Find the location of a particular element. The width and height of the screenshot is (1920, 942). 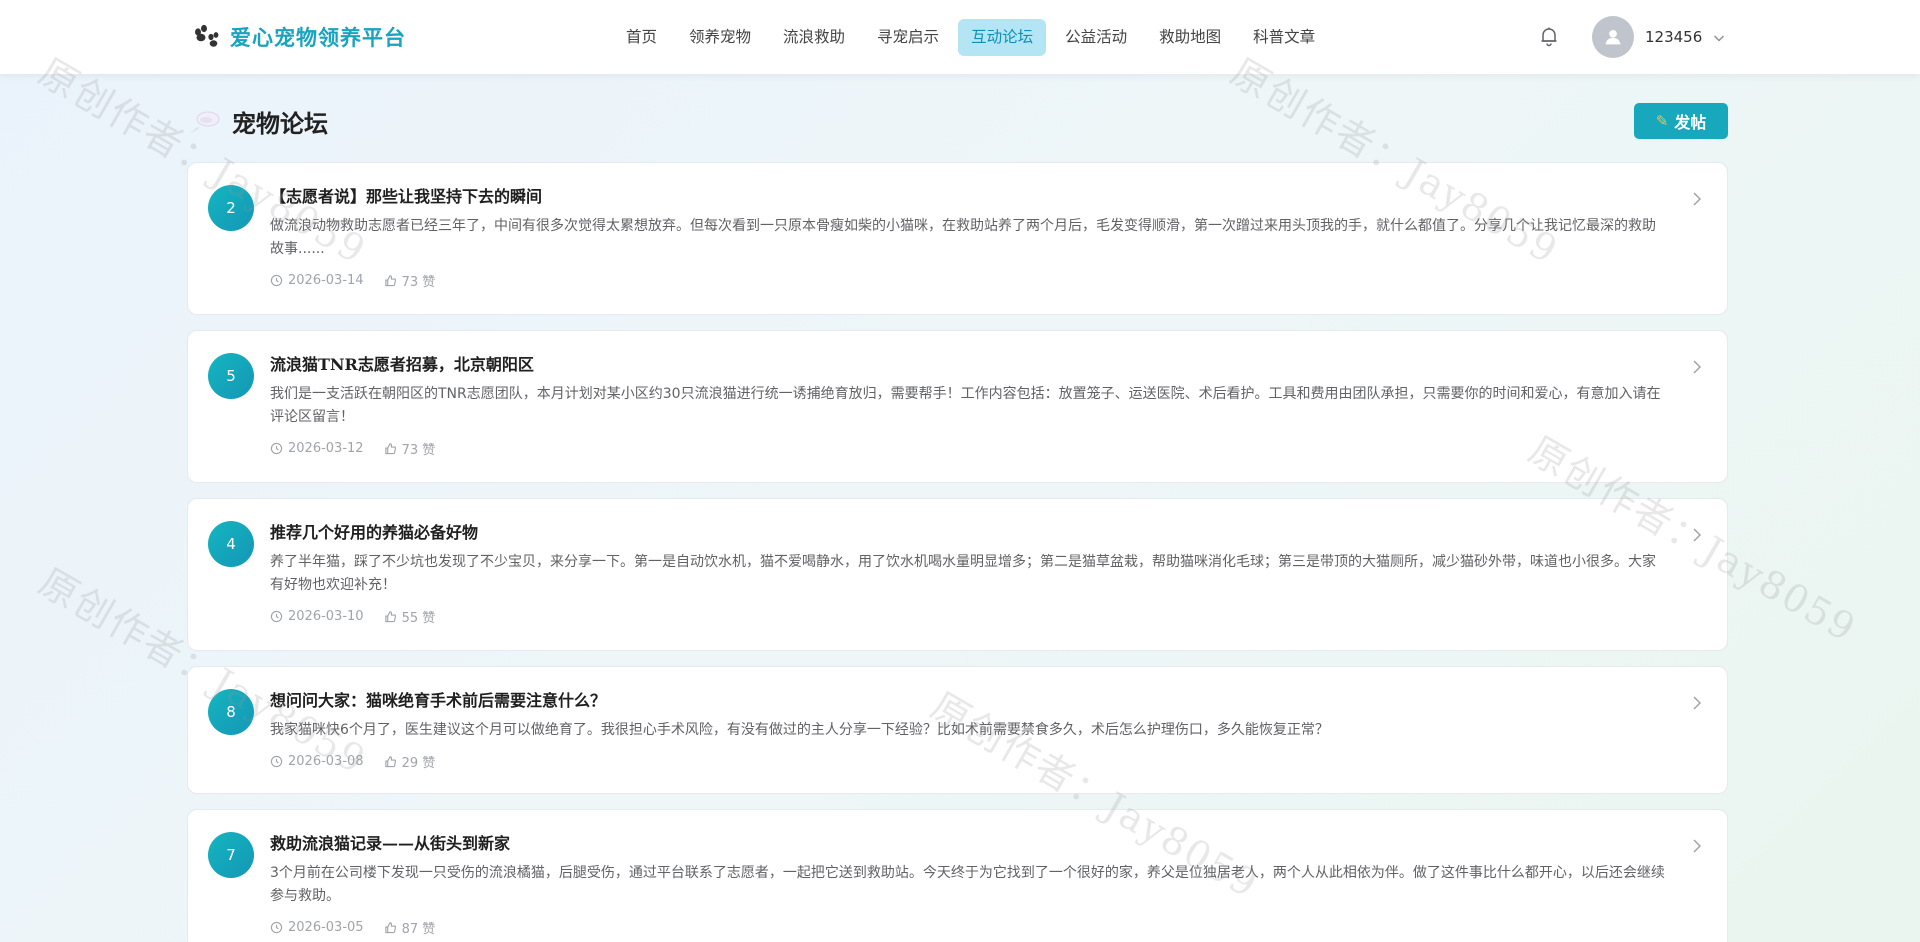

post-date: 2026-03-08 is located at coordinates (317, 761).